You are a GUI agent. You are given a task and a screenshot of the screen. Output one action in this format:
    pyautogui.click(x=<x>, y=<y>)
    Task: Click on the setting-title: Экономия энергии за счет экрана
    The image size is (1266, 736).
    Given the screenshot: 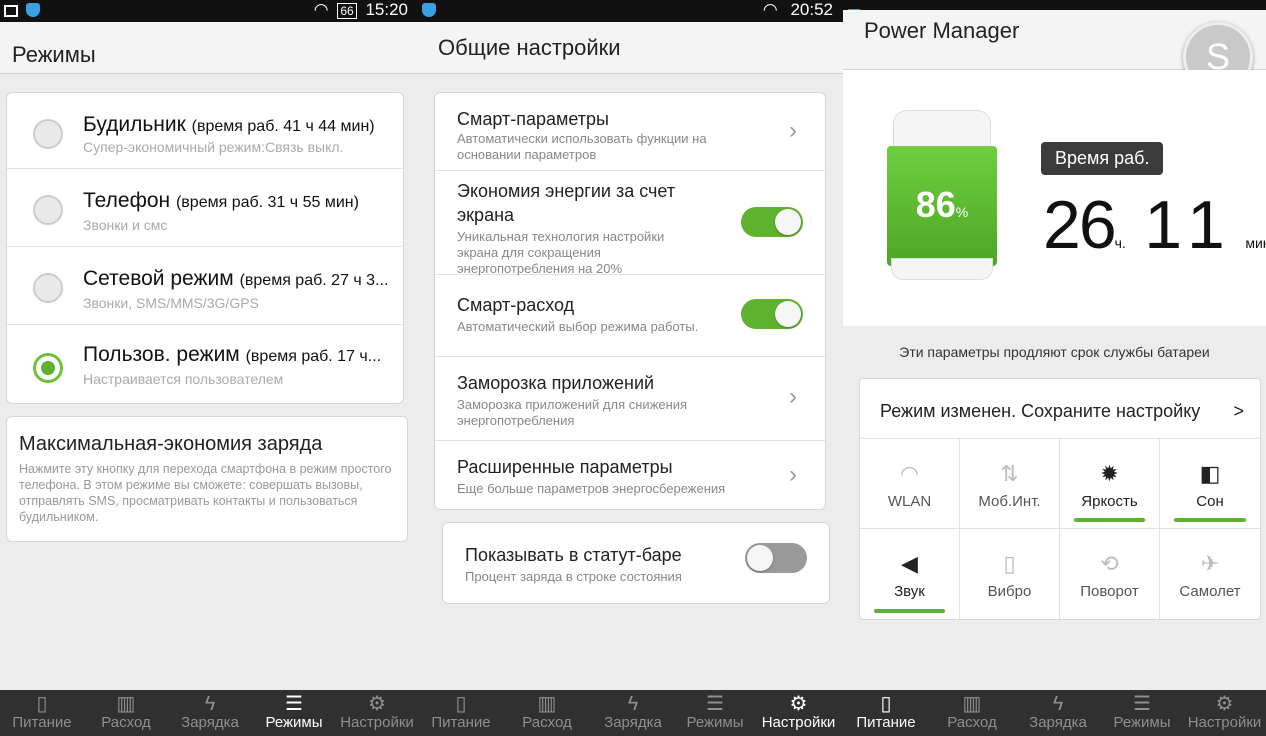 What is the action you would take?
    pyautogui.click(x=566, y=203)
    